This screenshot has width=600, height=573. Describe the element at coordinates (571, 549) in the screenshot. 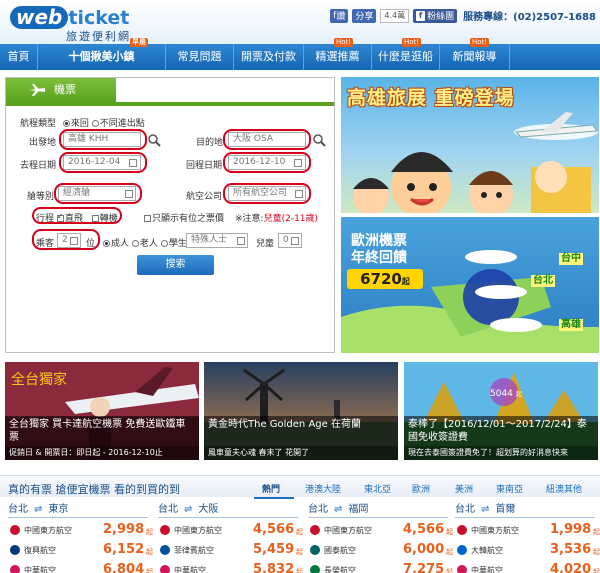

I see `fare-price: 3,536` at that location.